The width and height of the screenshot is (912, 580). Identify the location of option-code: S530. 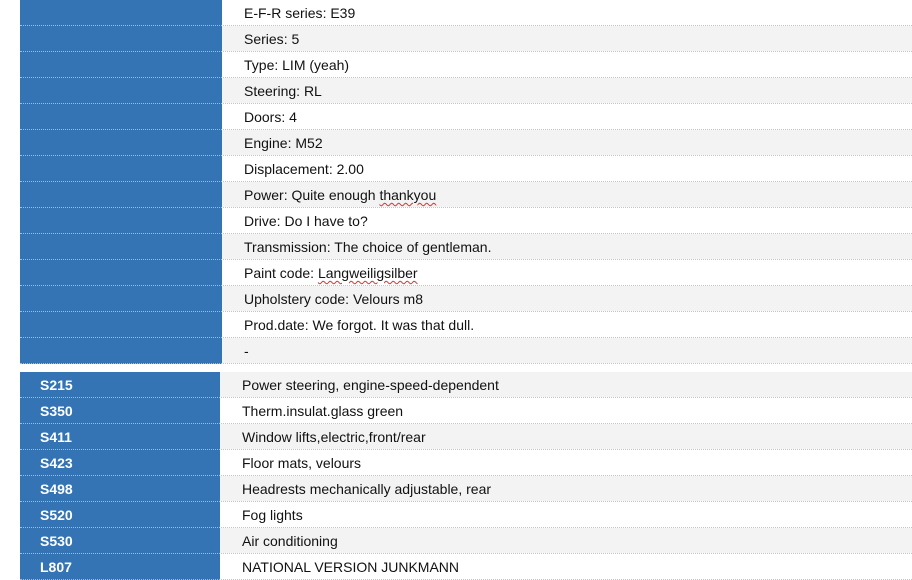
(120, 541).